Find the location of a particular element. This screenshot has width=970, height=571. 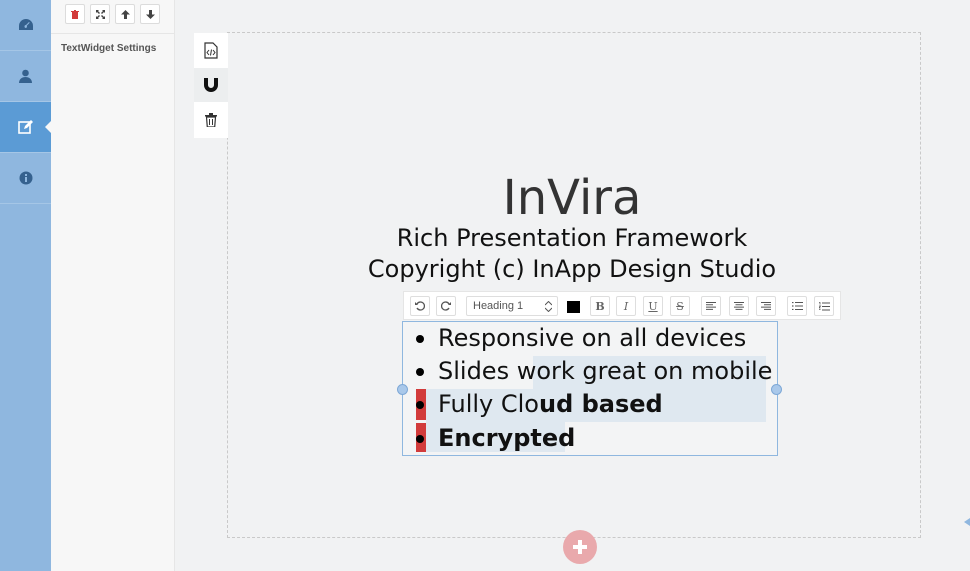

bold-button: B is located at coordinates (600, 306).